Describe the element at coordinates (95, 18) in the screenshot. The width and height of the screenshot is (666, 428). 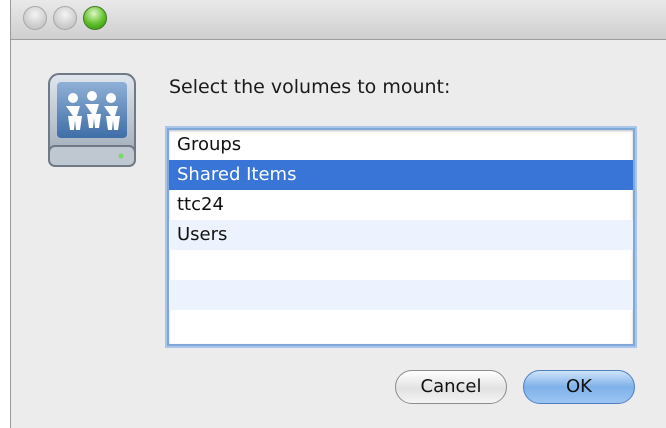
I see `zoom-button` at that location.